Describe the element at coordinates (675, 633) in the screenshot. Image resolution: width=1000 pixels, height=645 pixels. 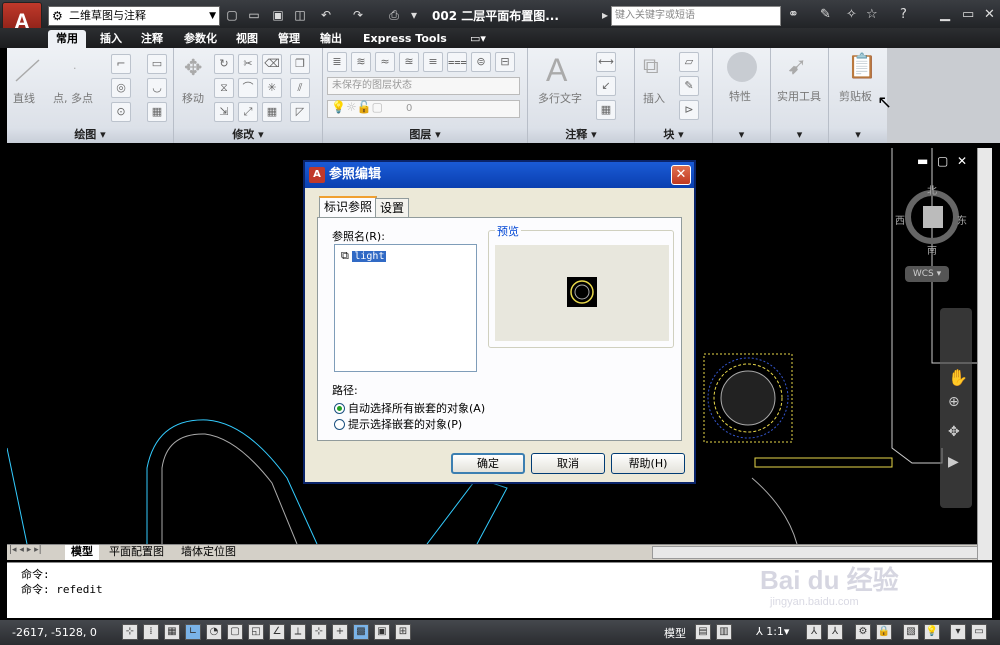
I see `model-space-toggle: 模型` at that location.